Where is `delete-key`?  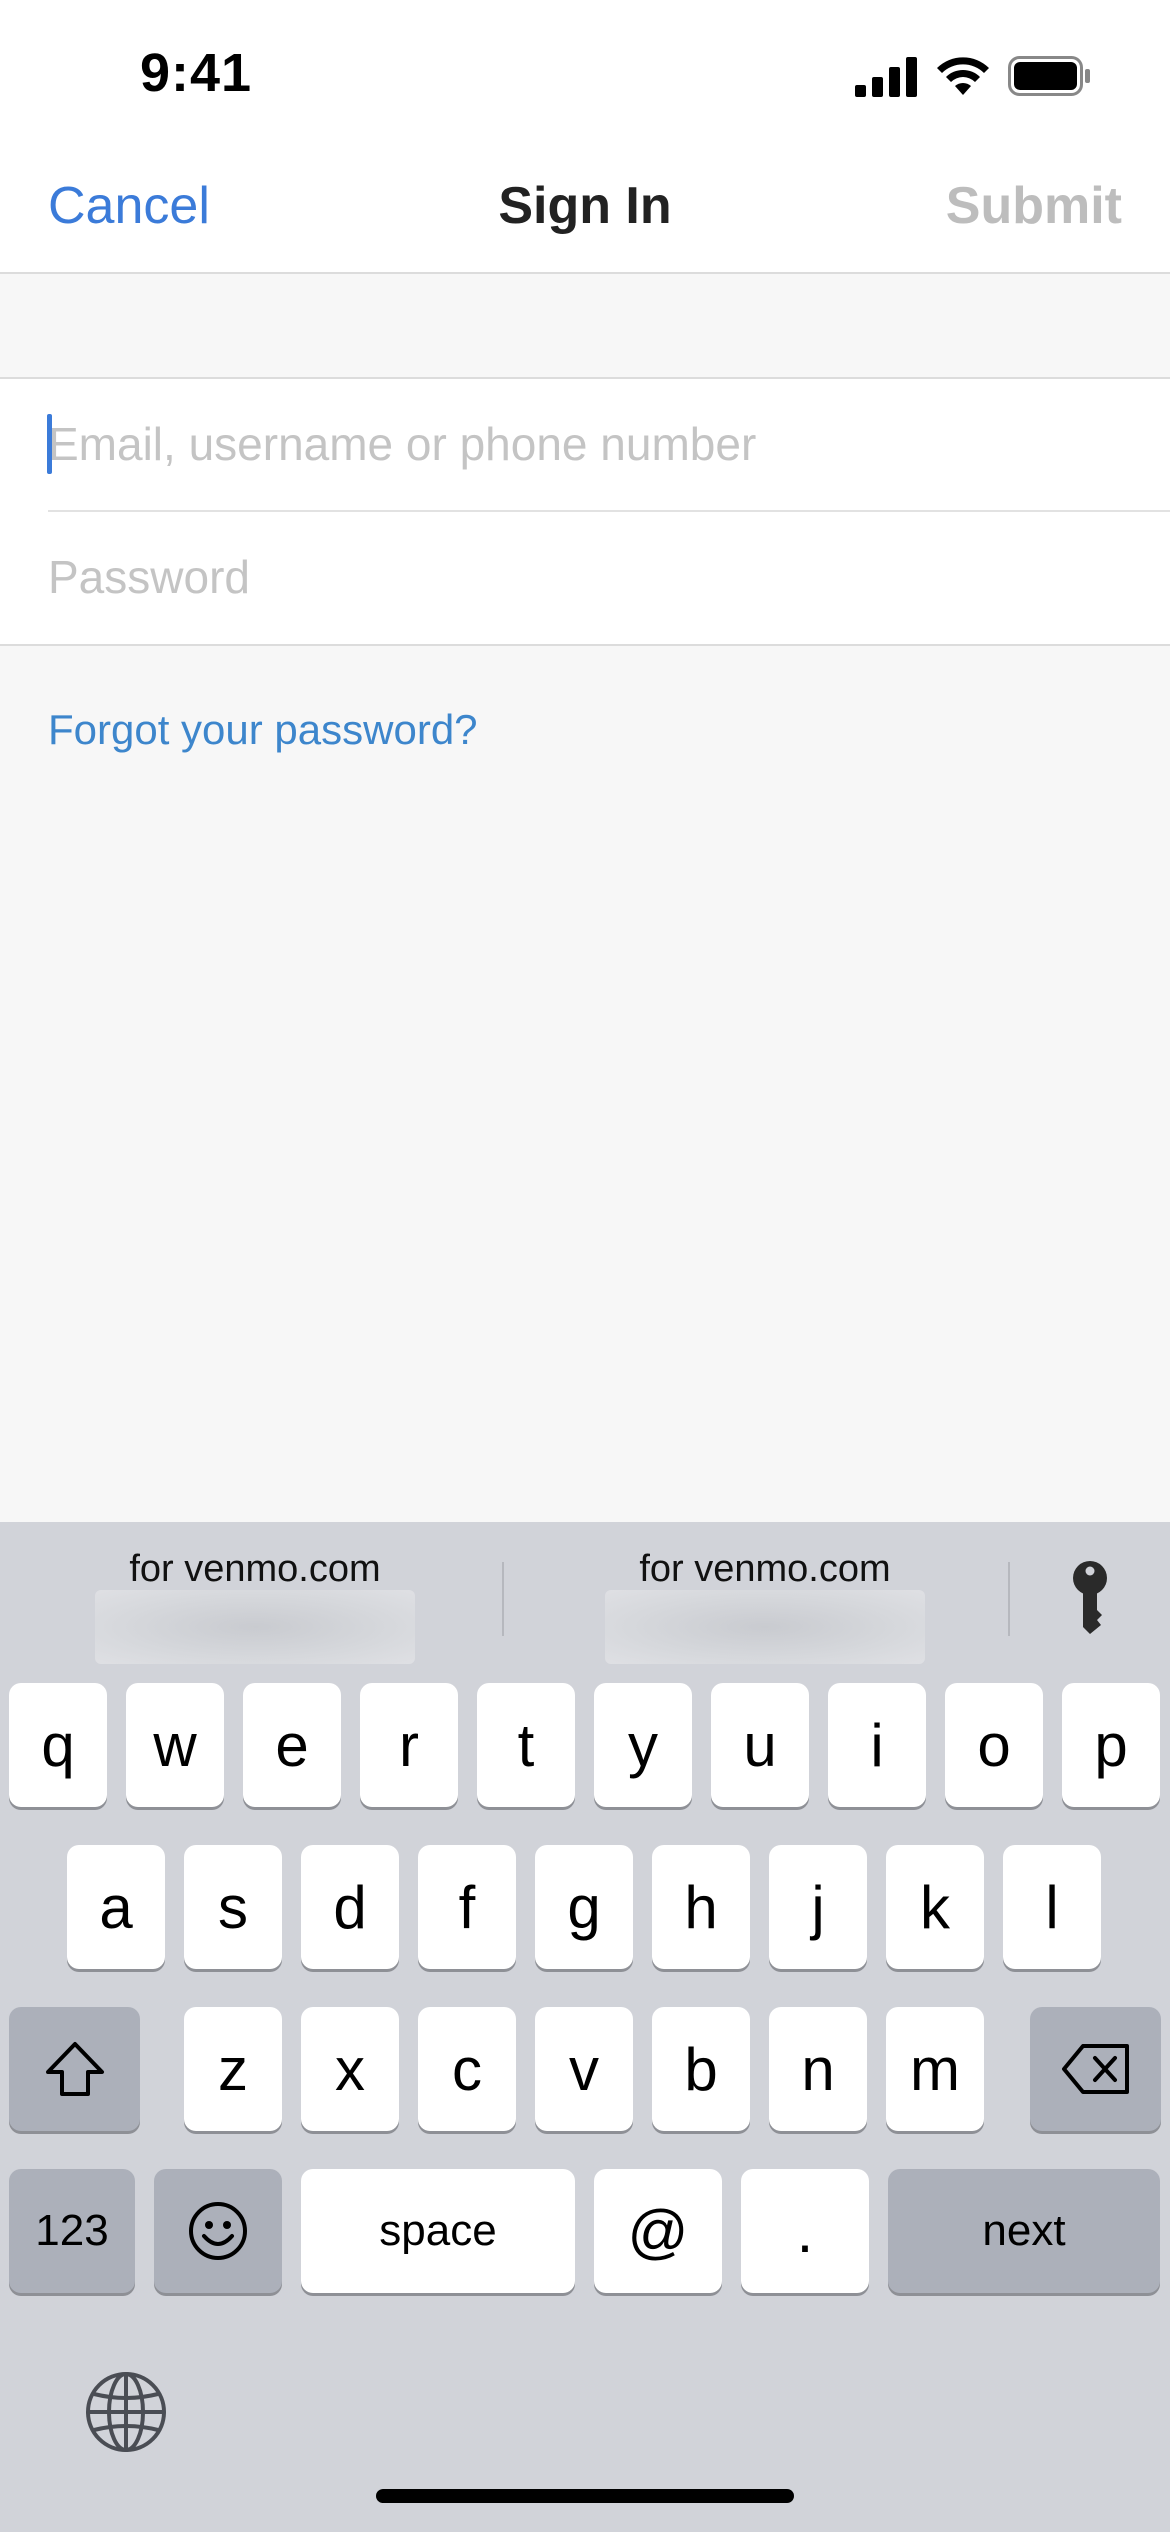
delete-key is located at coordinates (1095, 2069).